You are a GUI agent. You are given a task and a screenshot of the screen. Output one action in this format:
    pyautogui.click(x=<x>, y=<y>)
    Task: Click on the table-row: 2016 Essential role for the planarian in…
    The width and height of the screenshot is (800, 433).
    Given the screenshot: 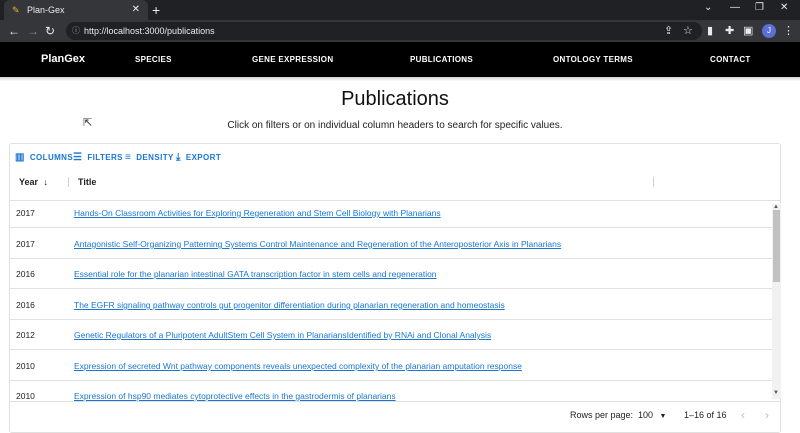 What is the action you would take?
    pyautogui.click(x=391, y=274)
    